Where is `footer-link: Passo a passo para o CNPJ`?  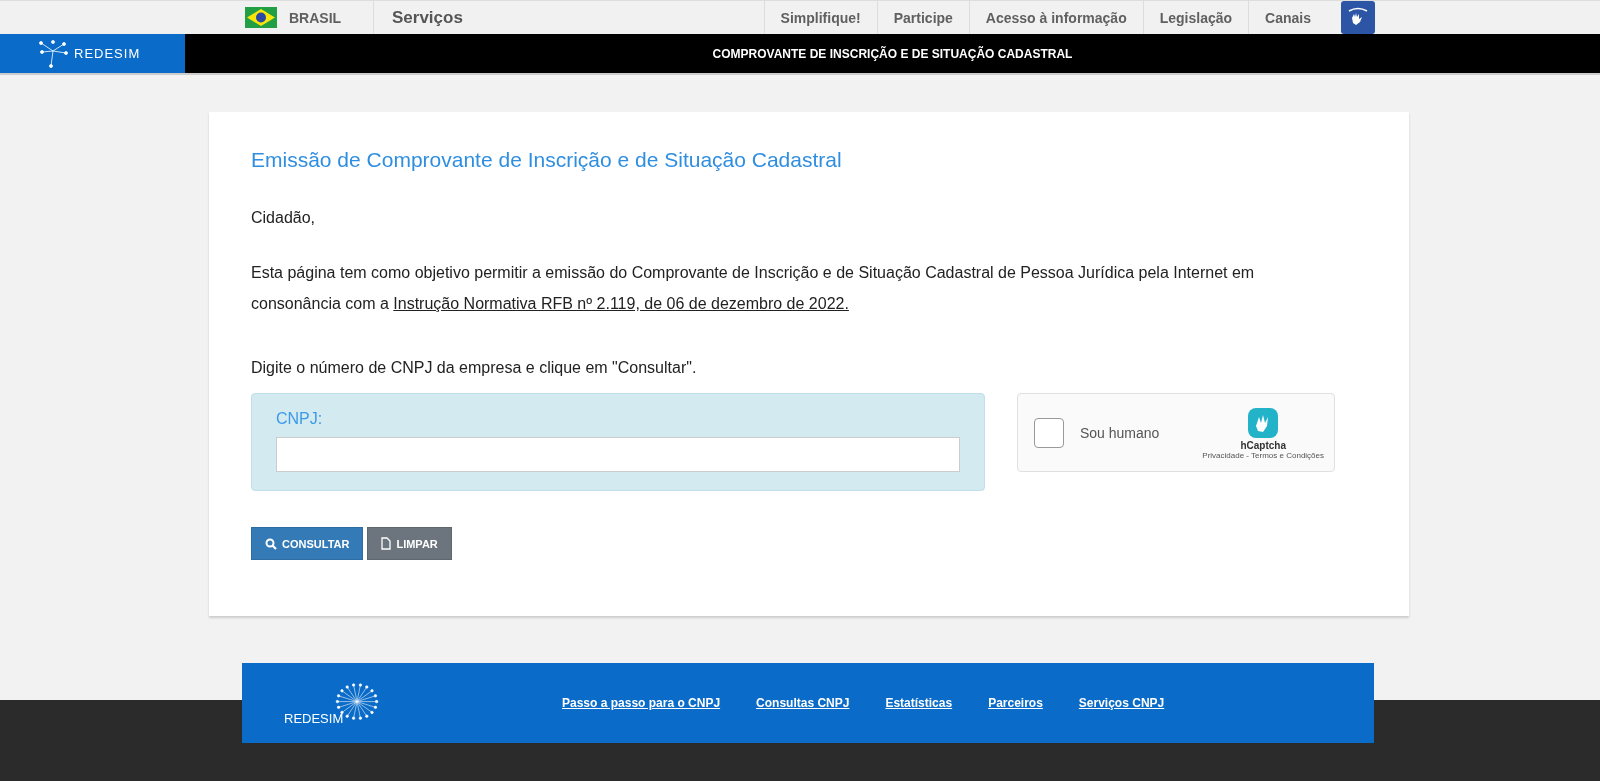 footer-link: Passo a passo para o CNPJ is located at coordinates (641, 703).